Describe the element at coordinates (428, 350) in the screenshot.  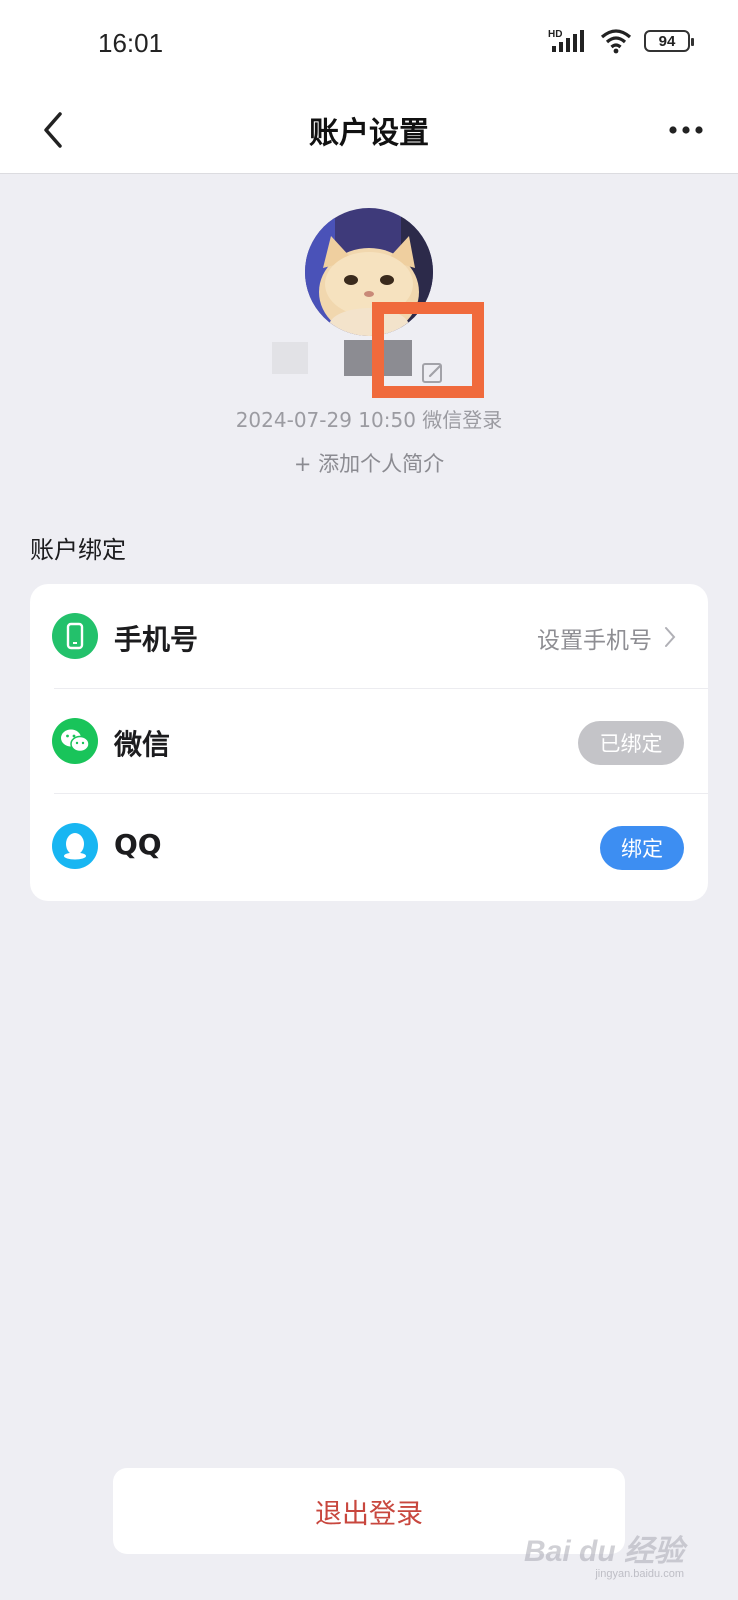
I see `annotation-highlight-box` at that location.